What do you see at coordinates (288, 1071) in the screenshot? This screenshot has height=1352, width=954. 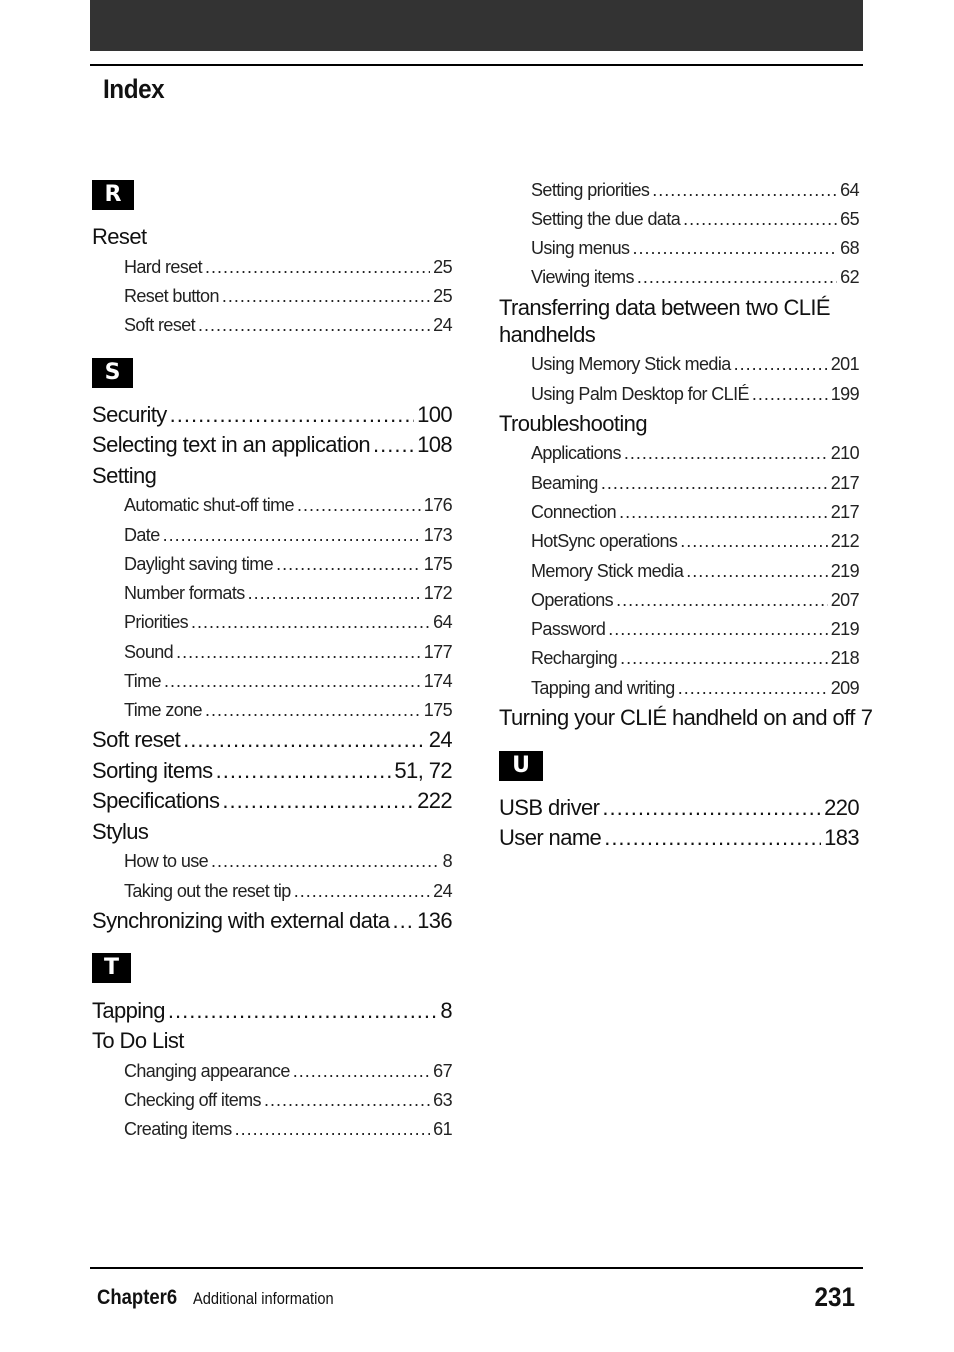 I see `index-subentry: Changing appearance67` at bounding box center [288, 1071].